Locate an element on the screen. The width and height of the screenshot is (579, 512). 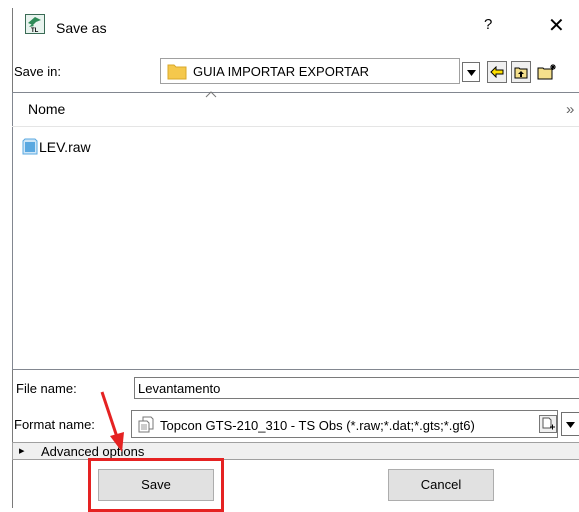
svg-text: TL is located at coordinates (35, 31).